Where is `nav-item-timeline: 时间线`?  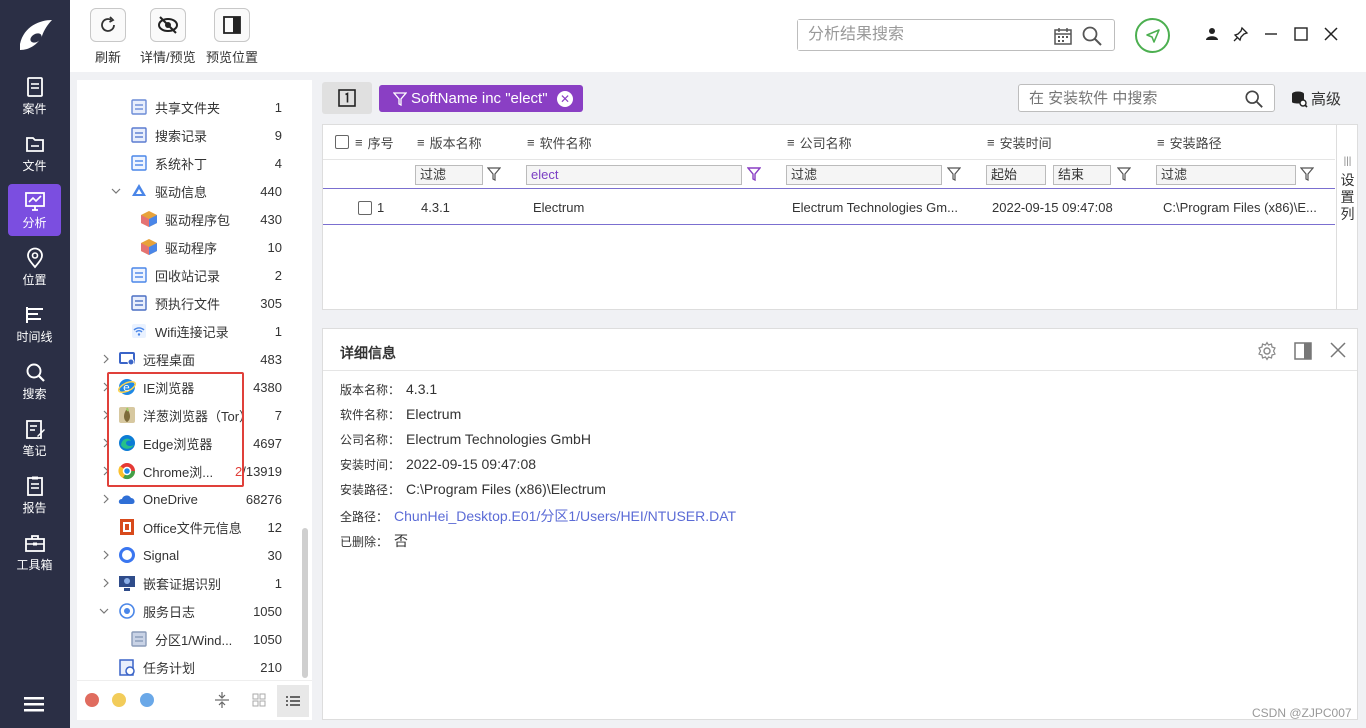
nav-item-timeline: 时间线 is located at coordinates (34, 324).